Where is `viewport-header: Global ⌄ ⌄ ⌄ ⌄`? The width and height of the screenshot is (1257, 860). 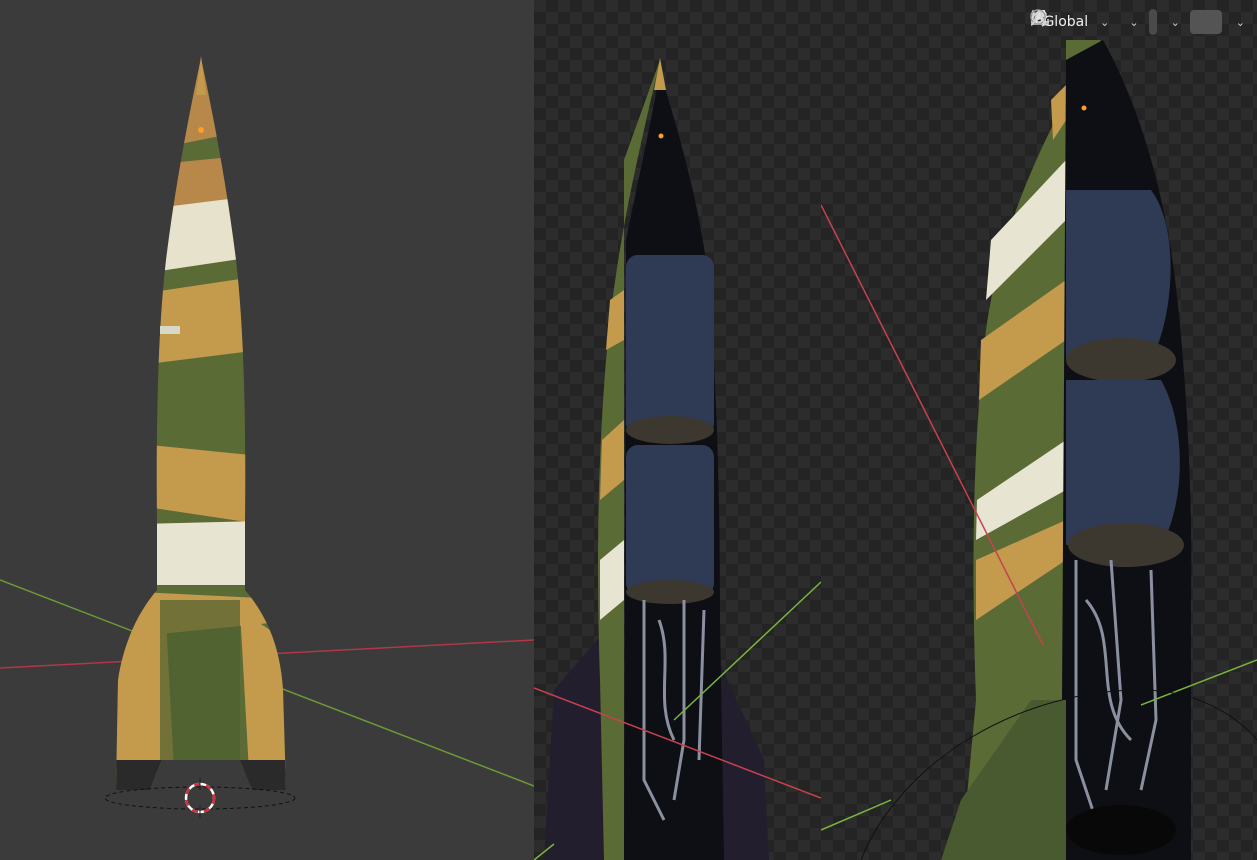
viewport-header: Global ⌄ ⌄ ⌄ ⌄ is located at coordinates (1139, 22).